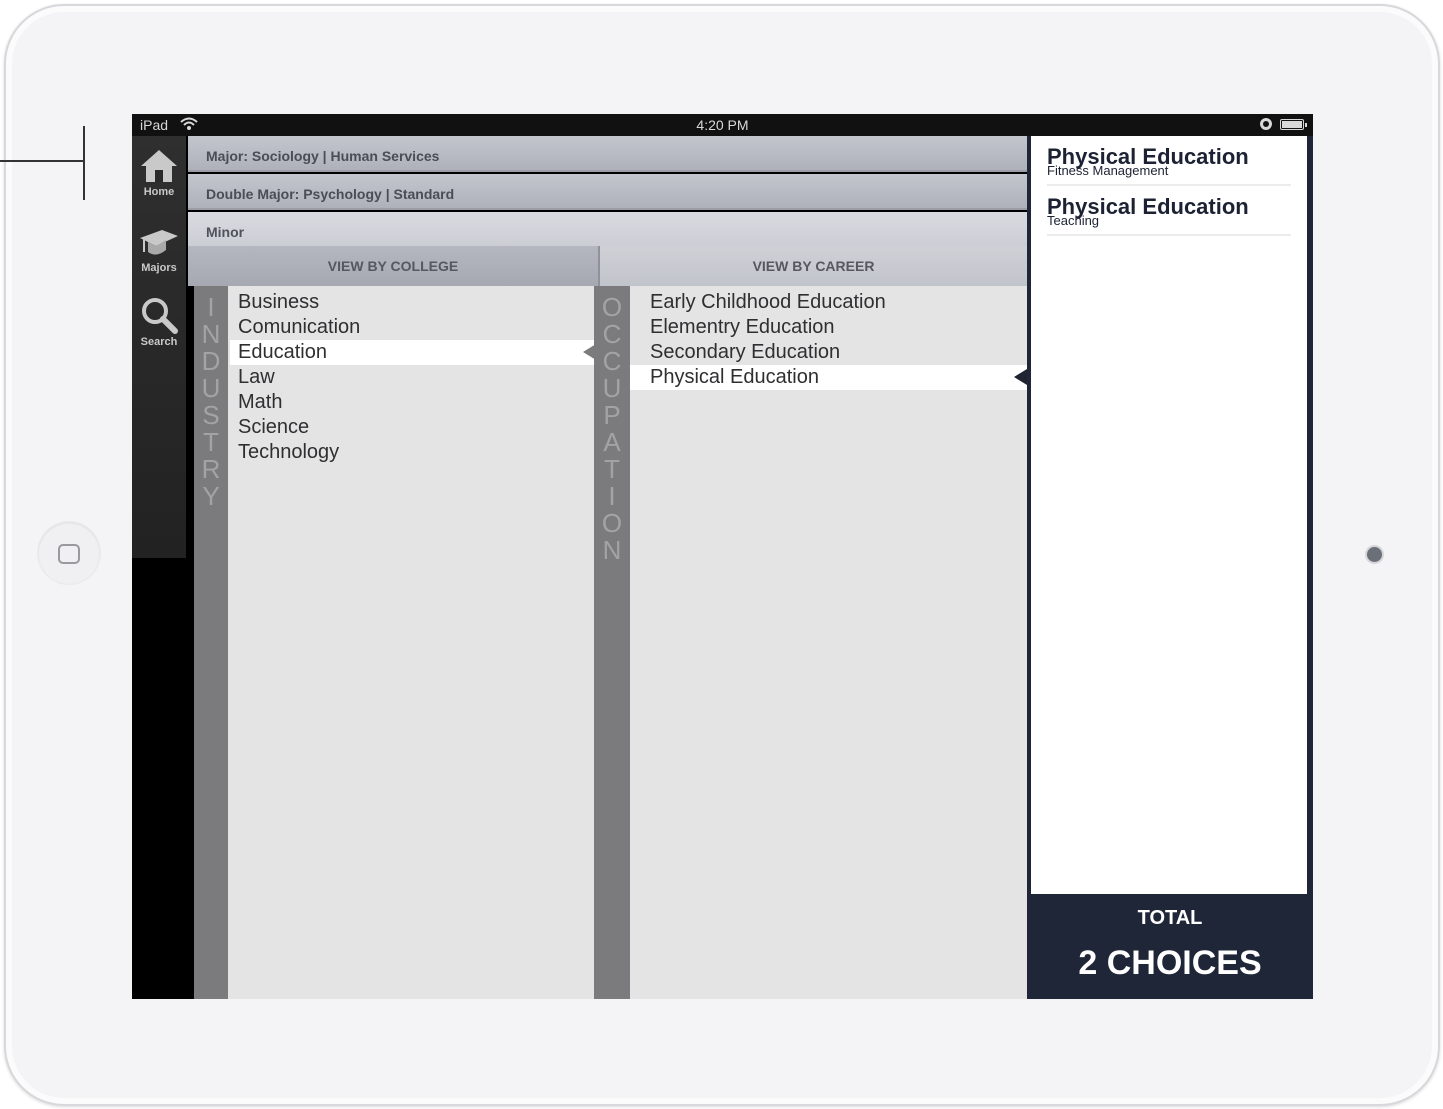  What do you see at coordinates (211, 388) in the screenshot?
I see `industry-letter: U` at bounding box center [211, 388].